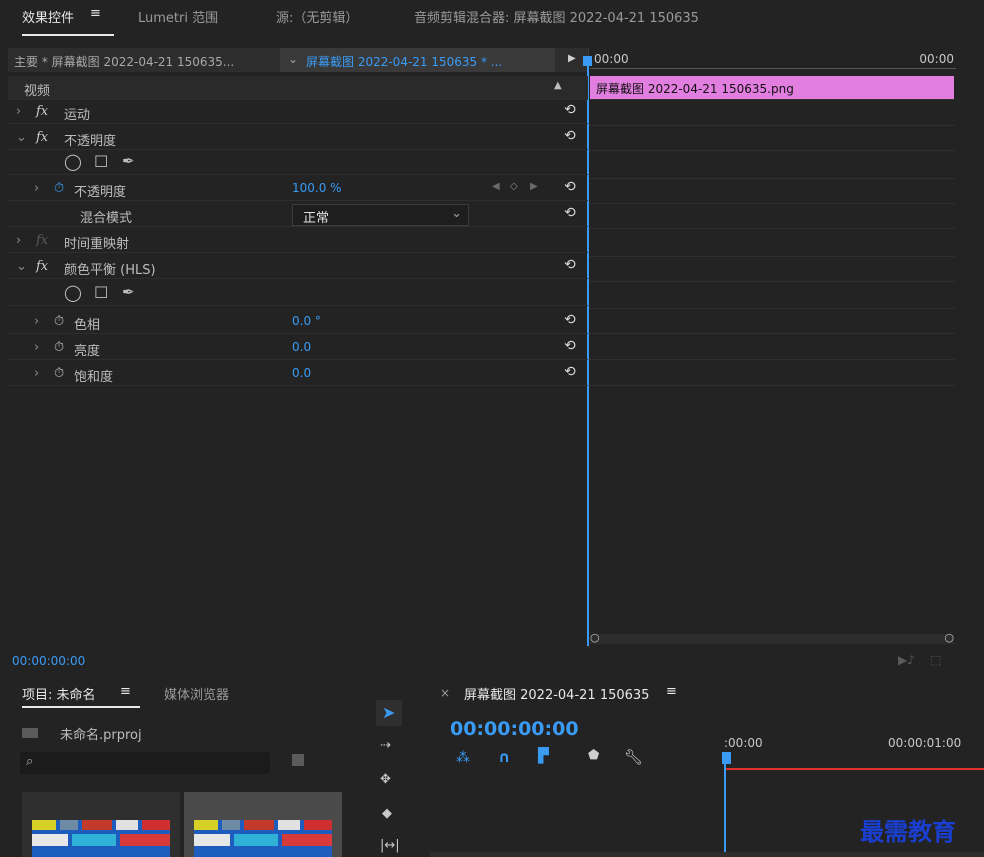 Image resolution: width=984 pixels, height=857 pixels. What do you see at coordinates (463, 758) in the screenshot?
I see `snap-icon: ⁂` at bounding box center [463, 758].